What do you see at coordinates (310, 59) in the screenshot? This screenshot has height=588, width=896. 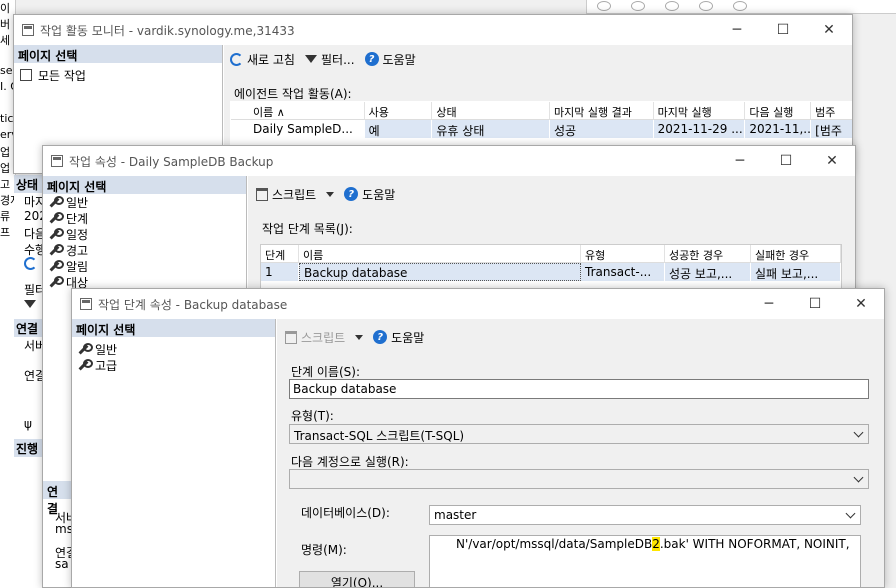 I see `filter-icon` at bounding box center [310, 59].